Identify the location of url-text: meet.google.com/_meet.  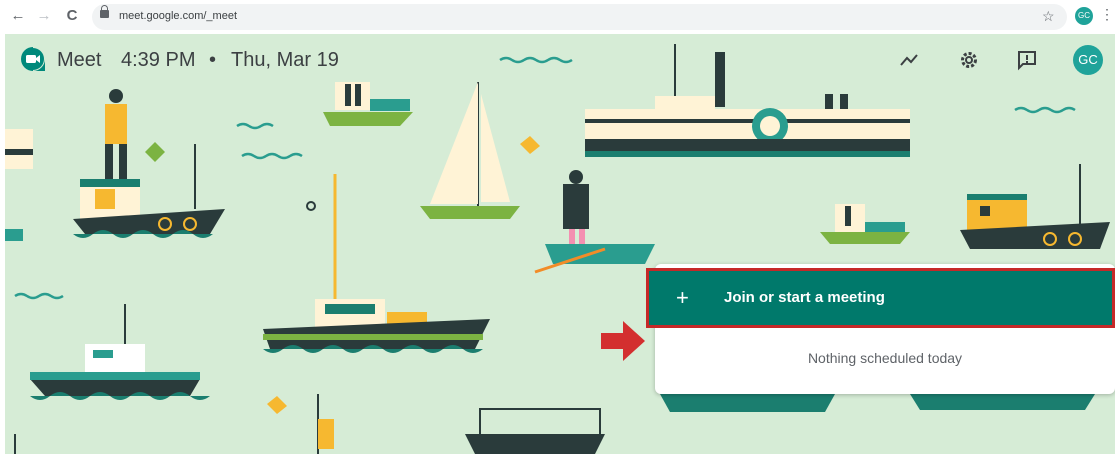
(178, 16).